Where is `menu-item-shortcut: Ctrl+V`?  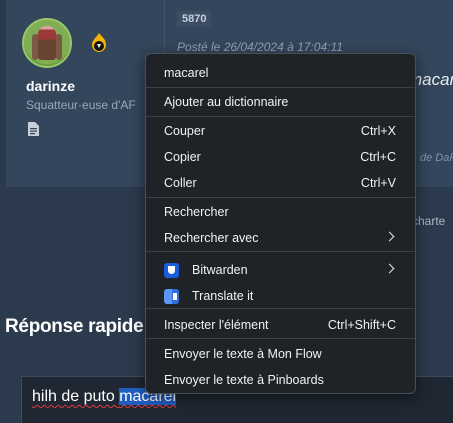 menu-item-shortcut: Ctrl+V is located at coordinates (378, 183).